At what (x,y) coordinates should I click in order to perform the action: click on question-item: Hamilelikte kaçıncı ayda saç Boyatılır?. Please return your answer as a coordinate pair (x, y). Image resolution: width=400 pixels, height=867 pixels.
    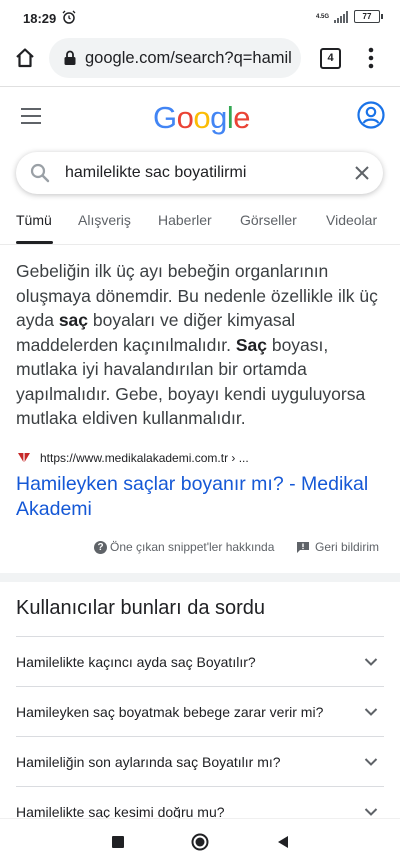
    Looking at the image, I should click on (200, 661).